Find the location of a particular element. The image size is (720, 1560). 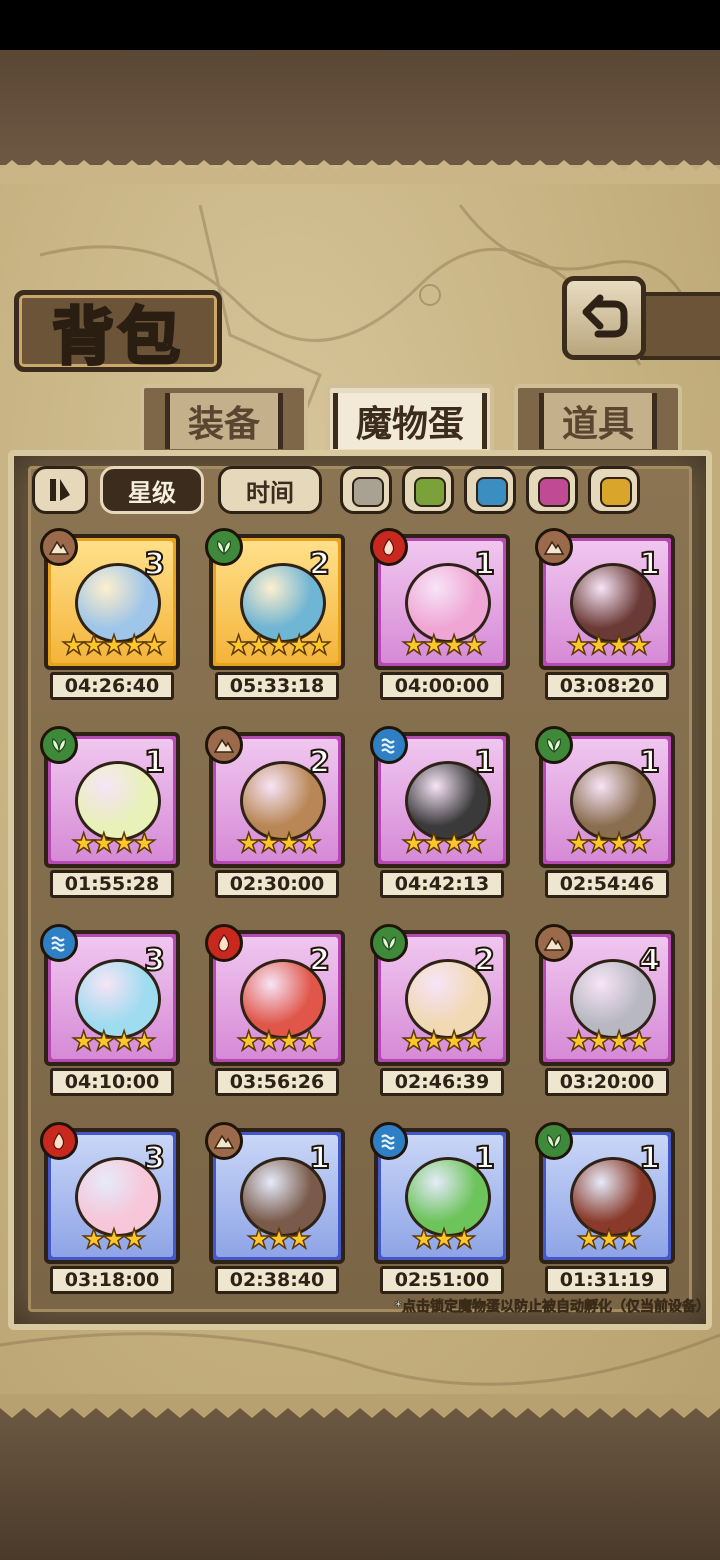

tab-equipment: 装备 is located at coordinates (224, 419).